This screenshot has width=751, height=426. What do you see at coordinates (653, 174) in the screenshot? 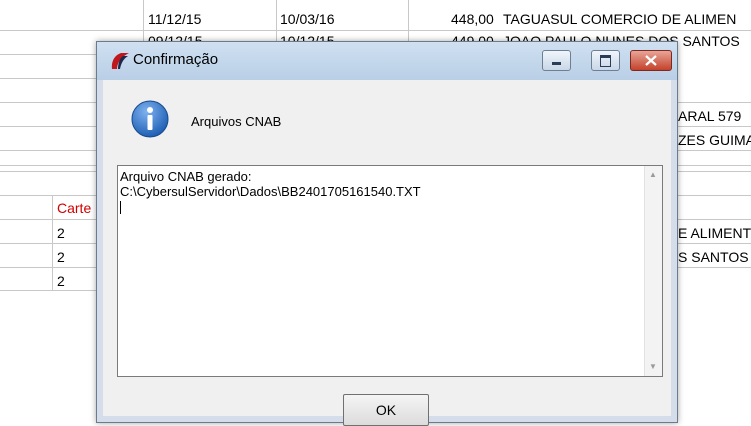
I see `scroll-up-icon: ▲` at bounding box center [653, 174].